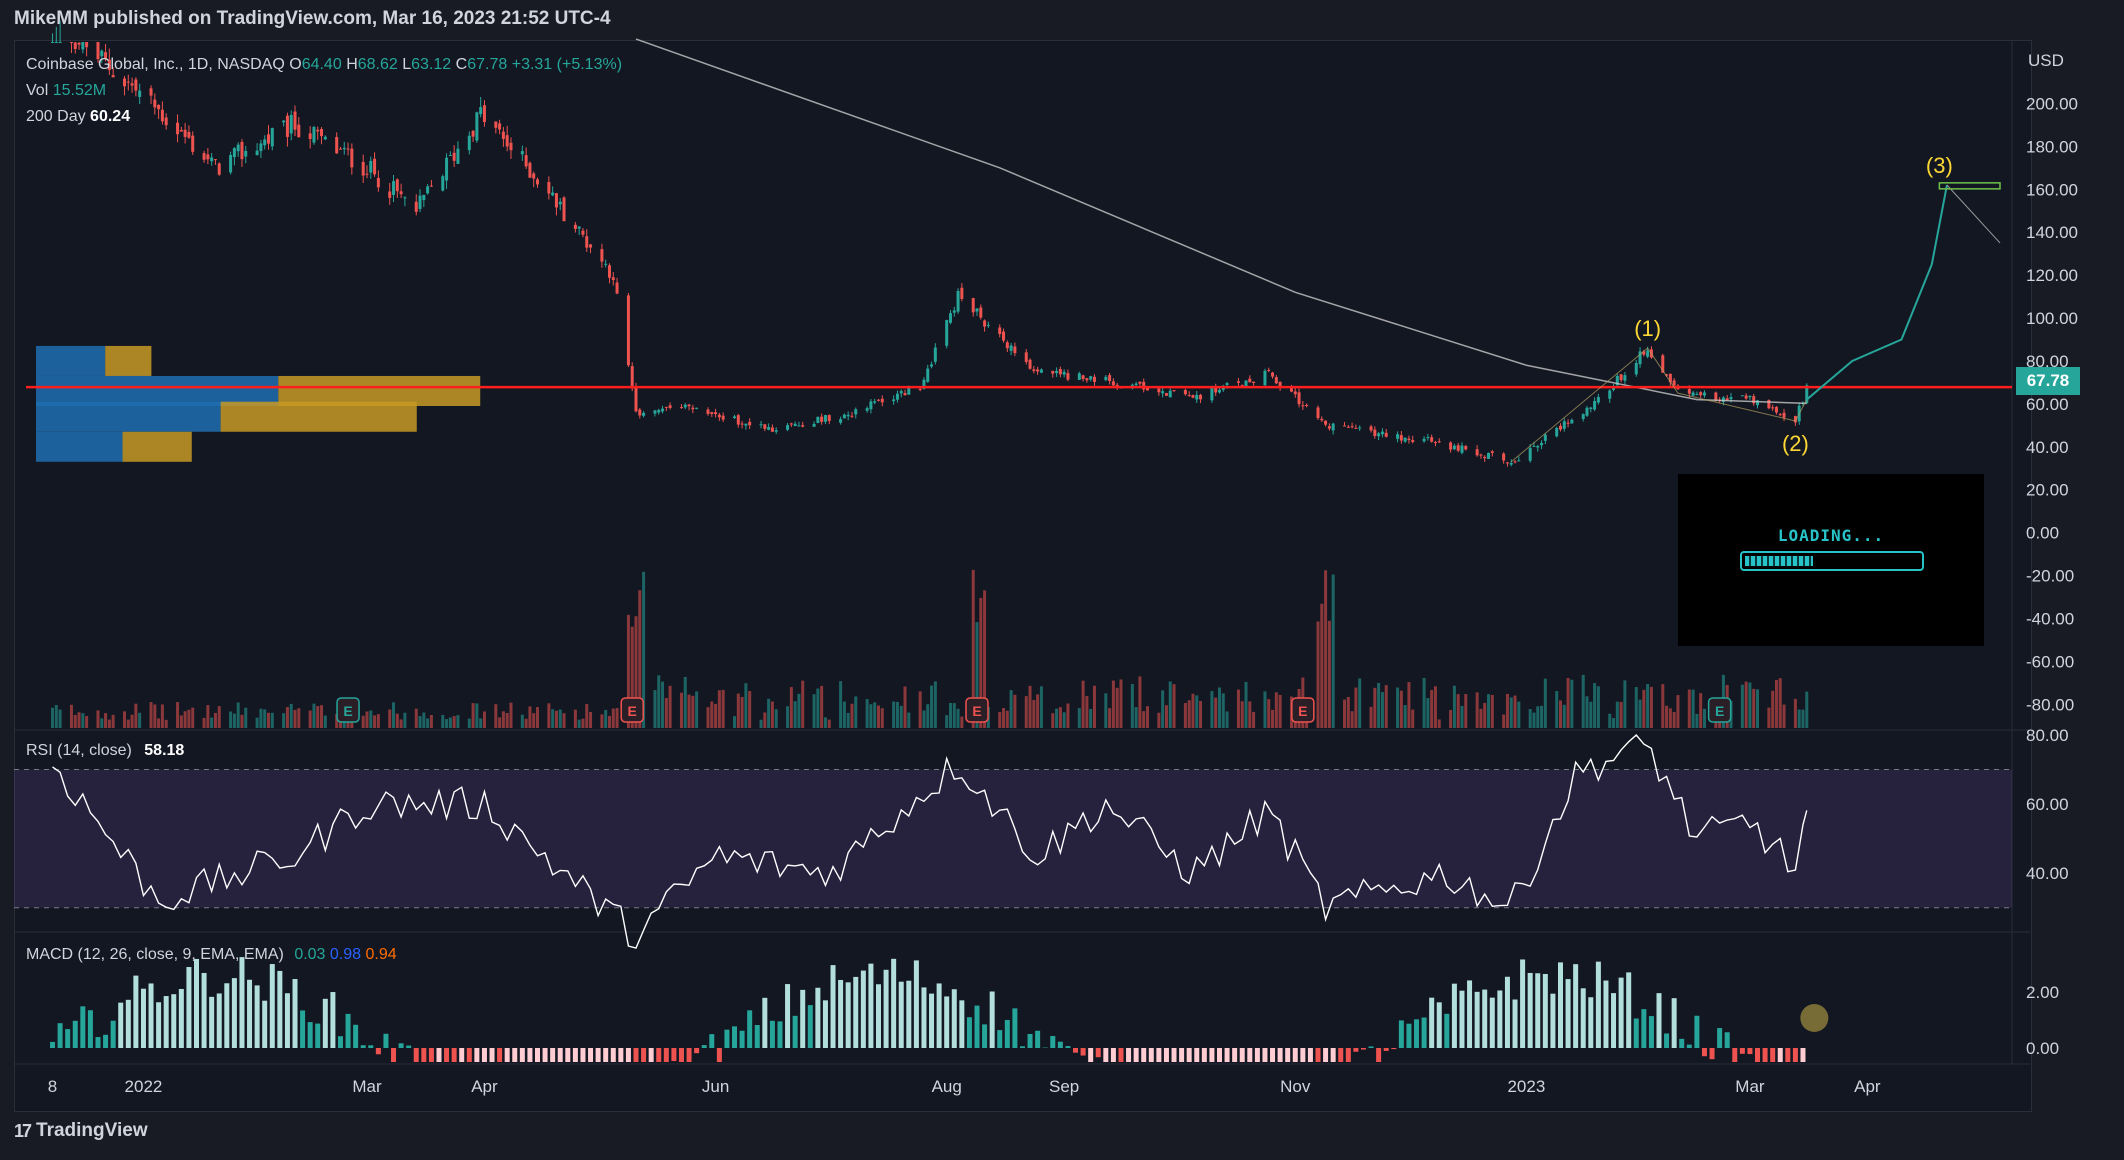 The image size is (2124, 1160). What do you see at coordinates (2052, 318) in the screenshot?
I see `price-axis-tick: 100.00` at bounding box center [2052, 318].